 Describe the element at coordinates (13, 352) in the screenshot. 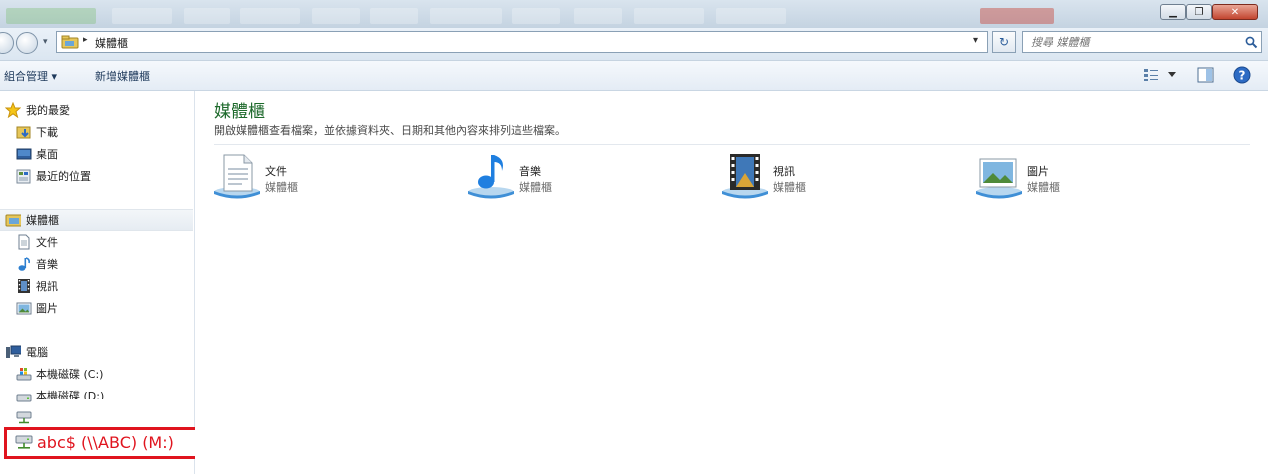

I see `computer-icon` at that location.